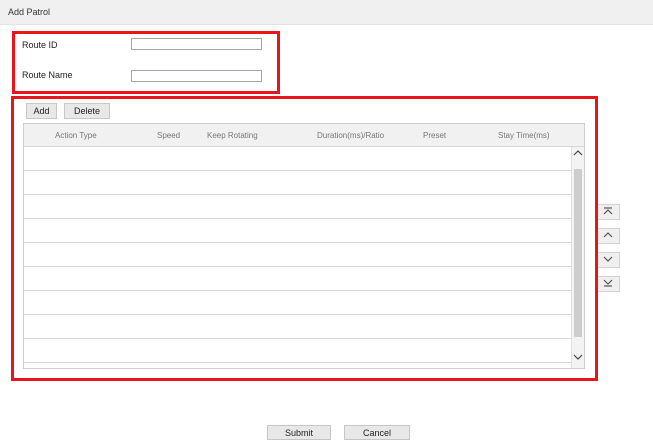  I want to click on dialog-title: Add Patrol, so click(29, 12).